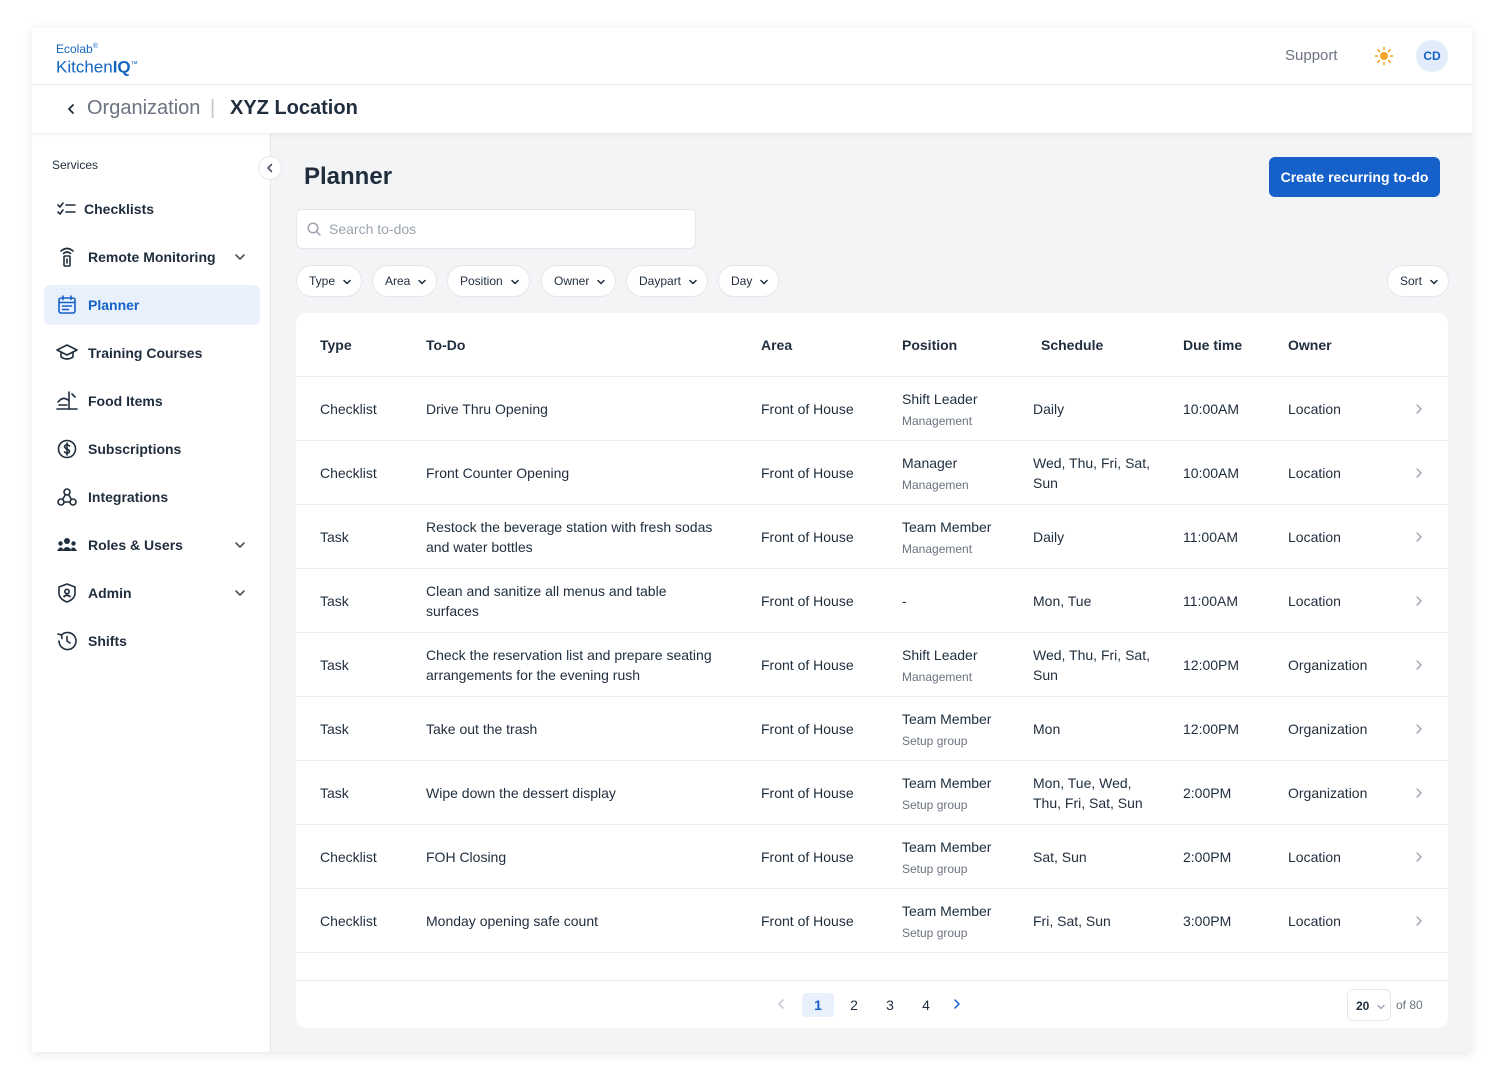 This screenshot has height=1088, width=1504. Describe the element at coordinates (1062, 601) in the screenshot. I see `cell-schedule: Mon, Tue` at that location.